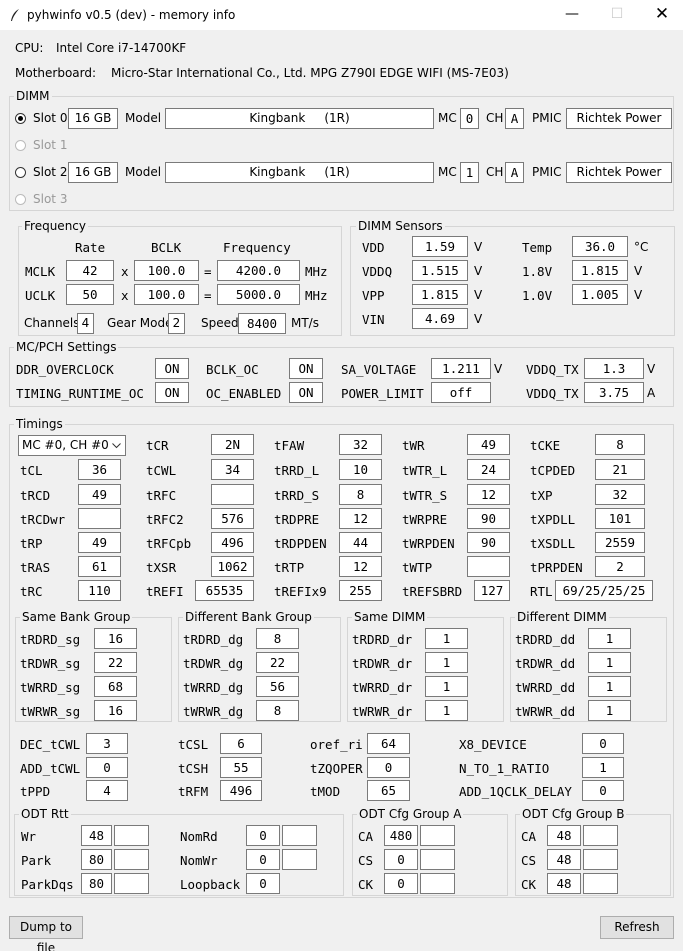 This screenshot has width=683, height=951. What do you see at coordinates (446, 662) in the screenshot?
I see `turn-value-trdwr-dr: 1` at bounding box center [446, 662].